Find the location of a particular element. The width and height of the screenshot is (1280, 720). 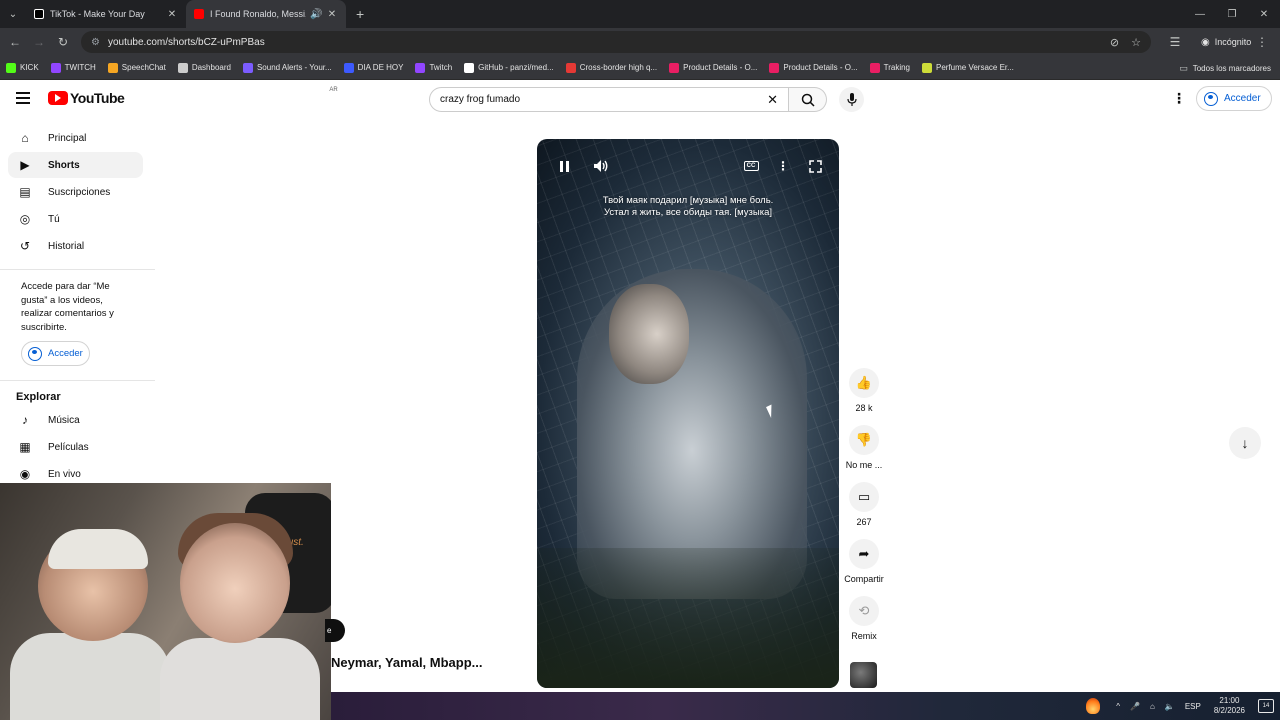

voice-search-button is located at coordinates (851, 99).